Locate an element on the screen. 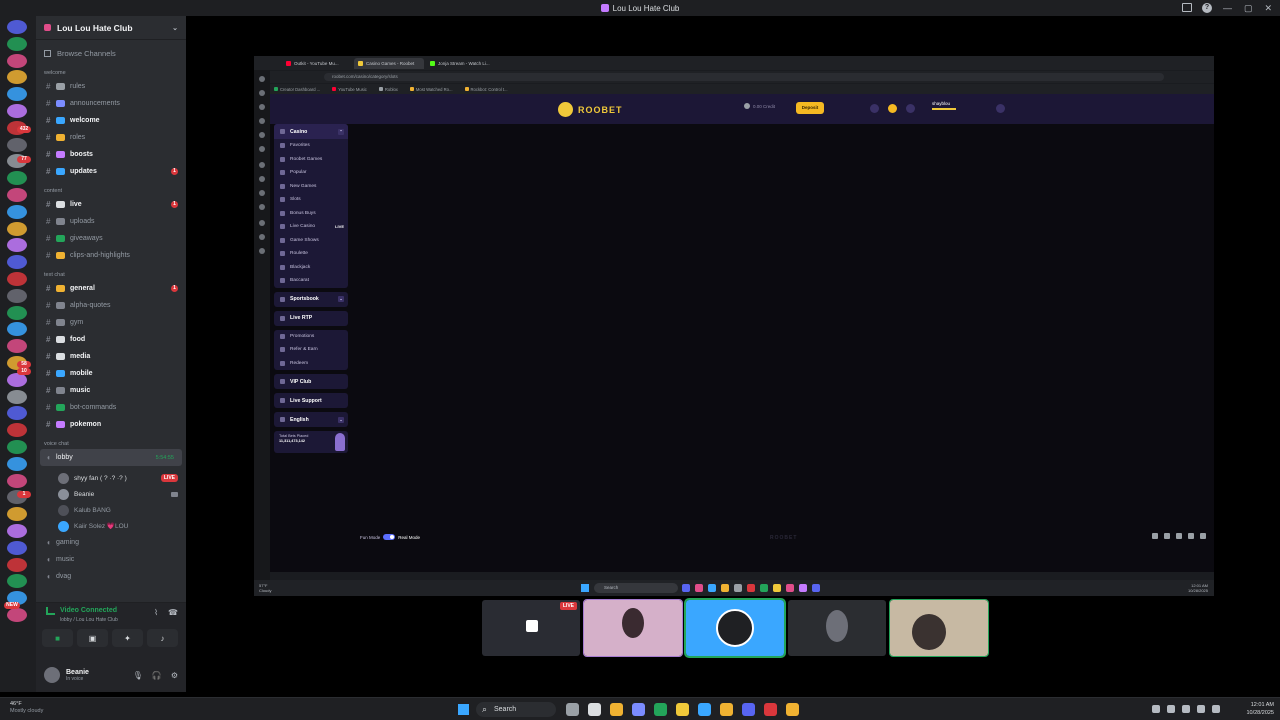 The height and width of the screenshot is (720, 1280). channel-updates: # updates 1 is located at coordinates (111, 171).